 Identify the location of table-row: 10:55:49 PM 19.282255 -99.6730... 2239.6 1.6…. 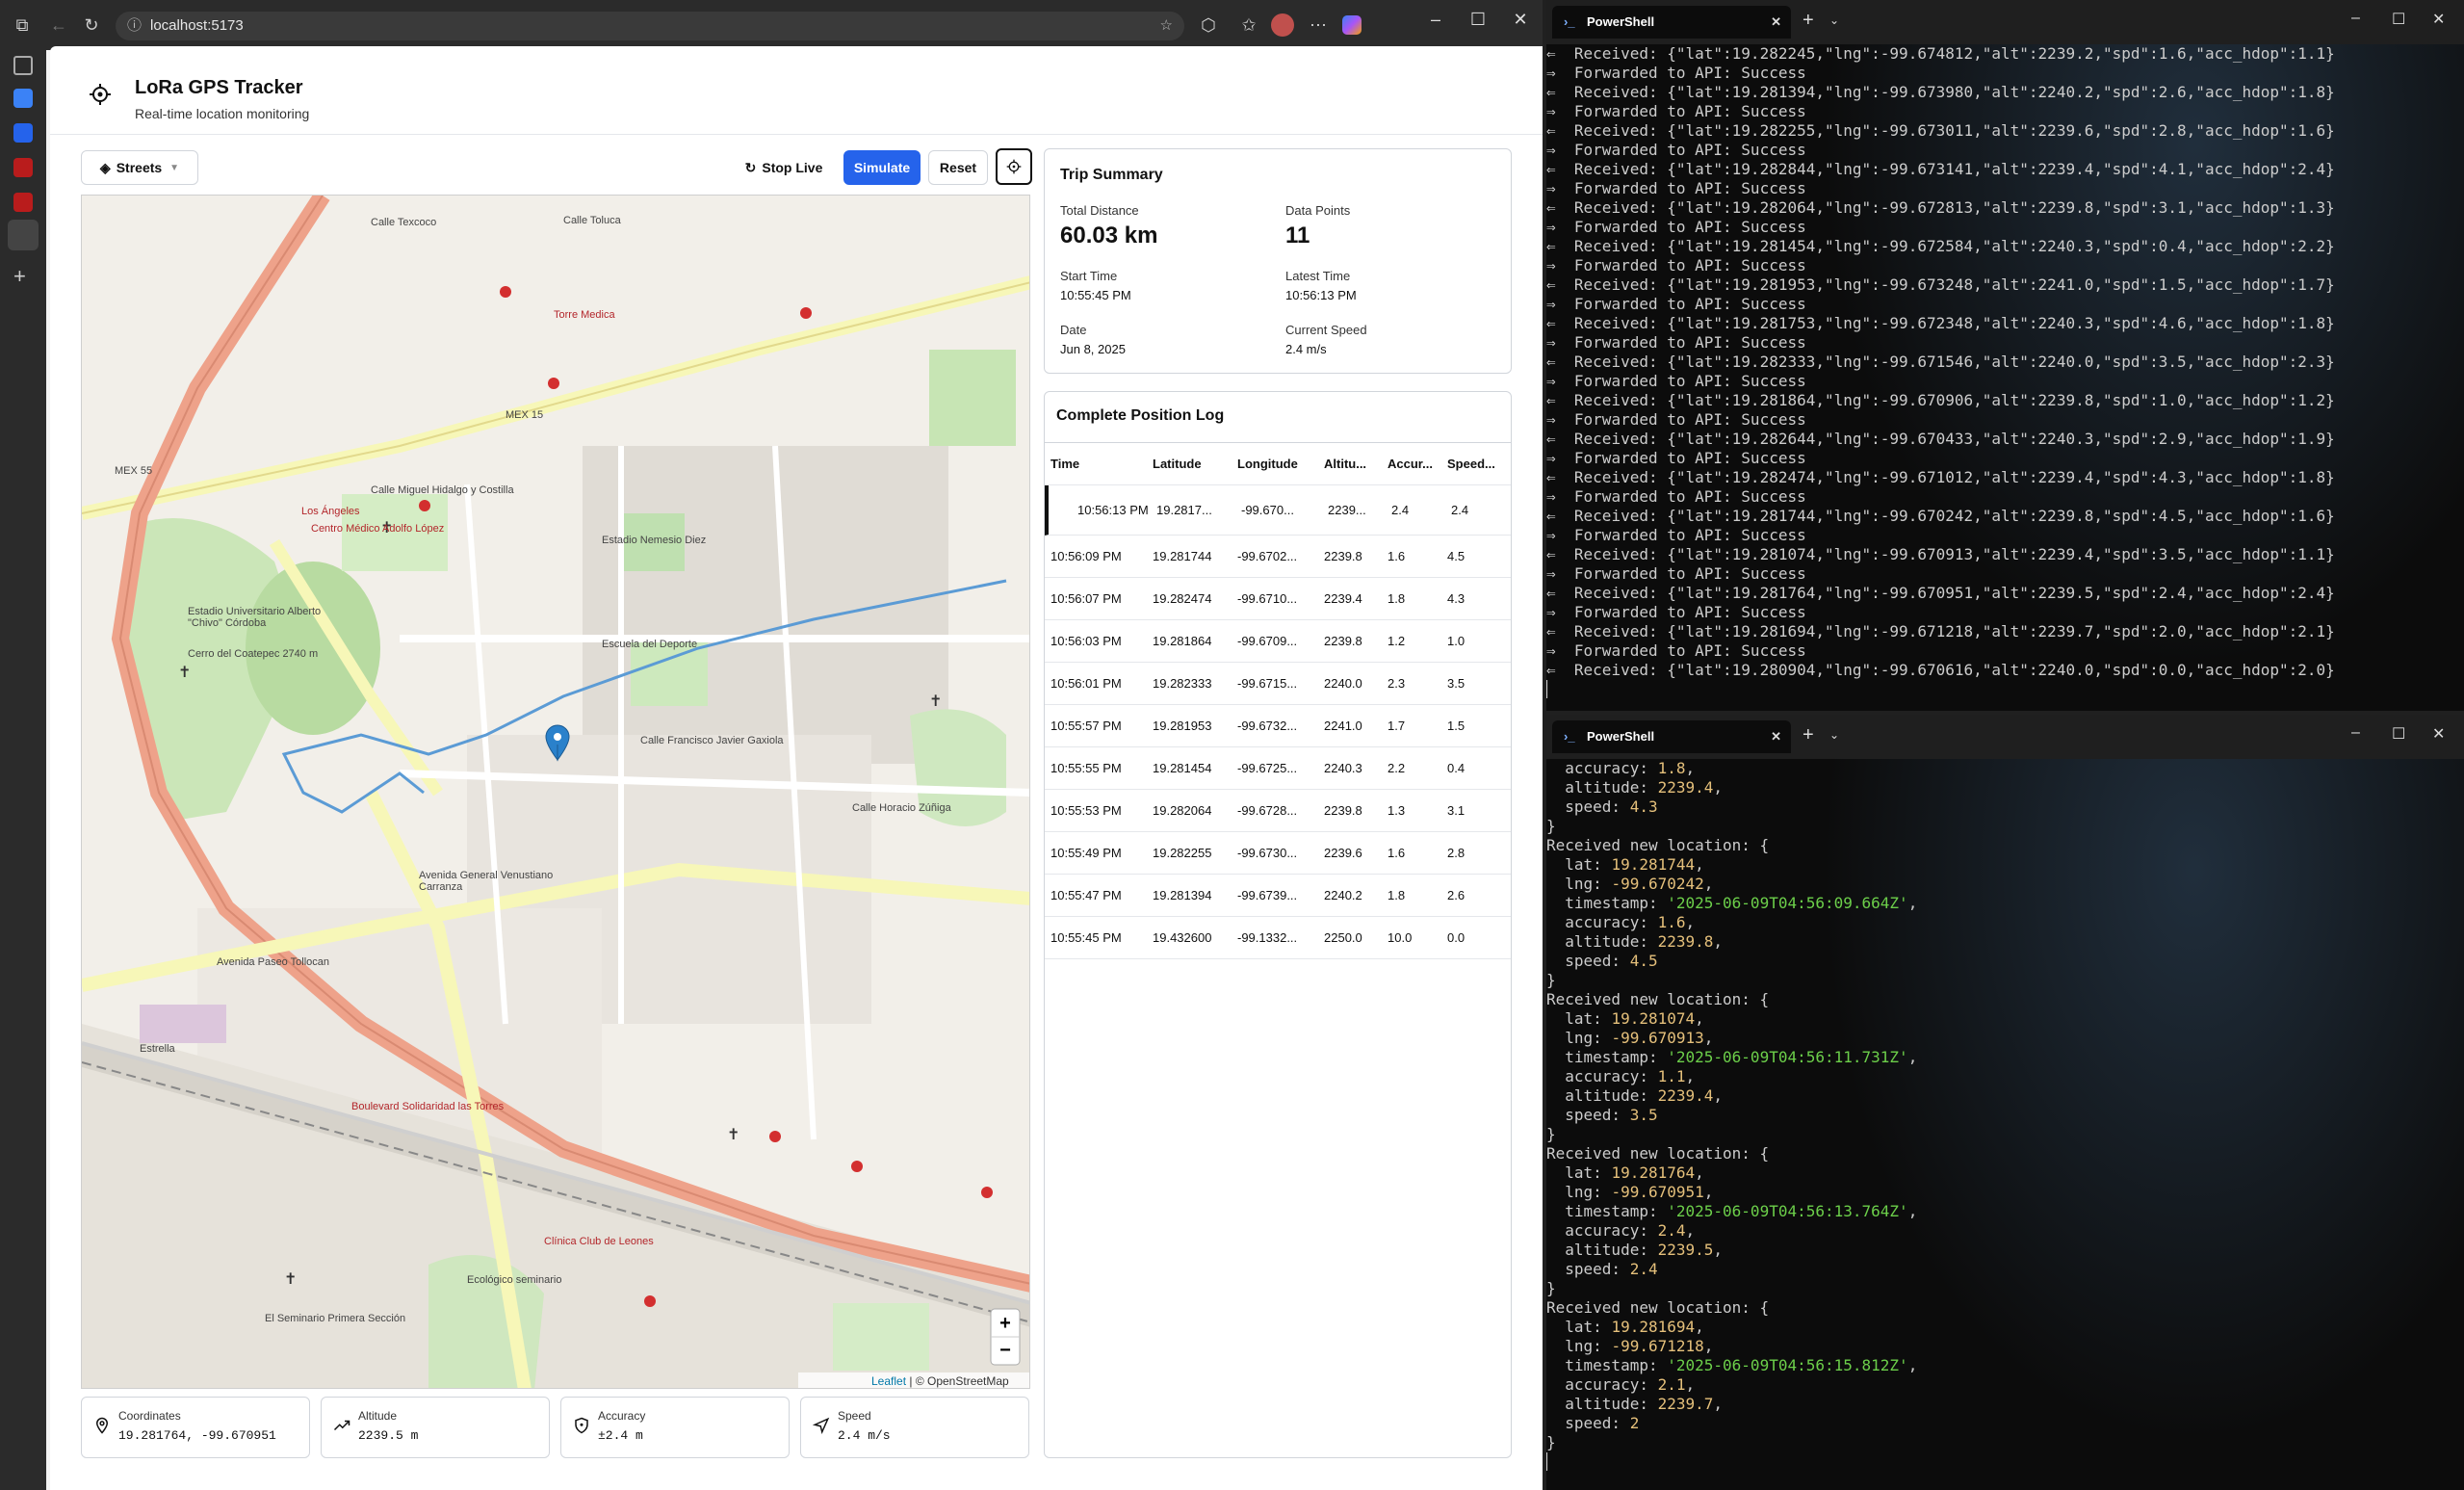
(1278, 854).